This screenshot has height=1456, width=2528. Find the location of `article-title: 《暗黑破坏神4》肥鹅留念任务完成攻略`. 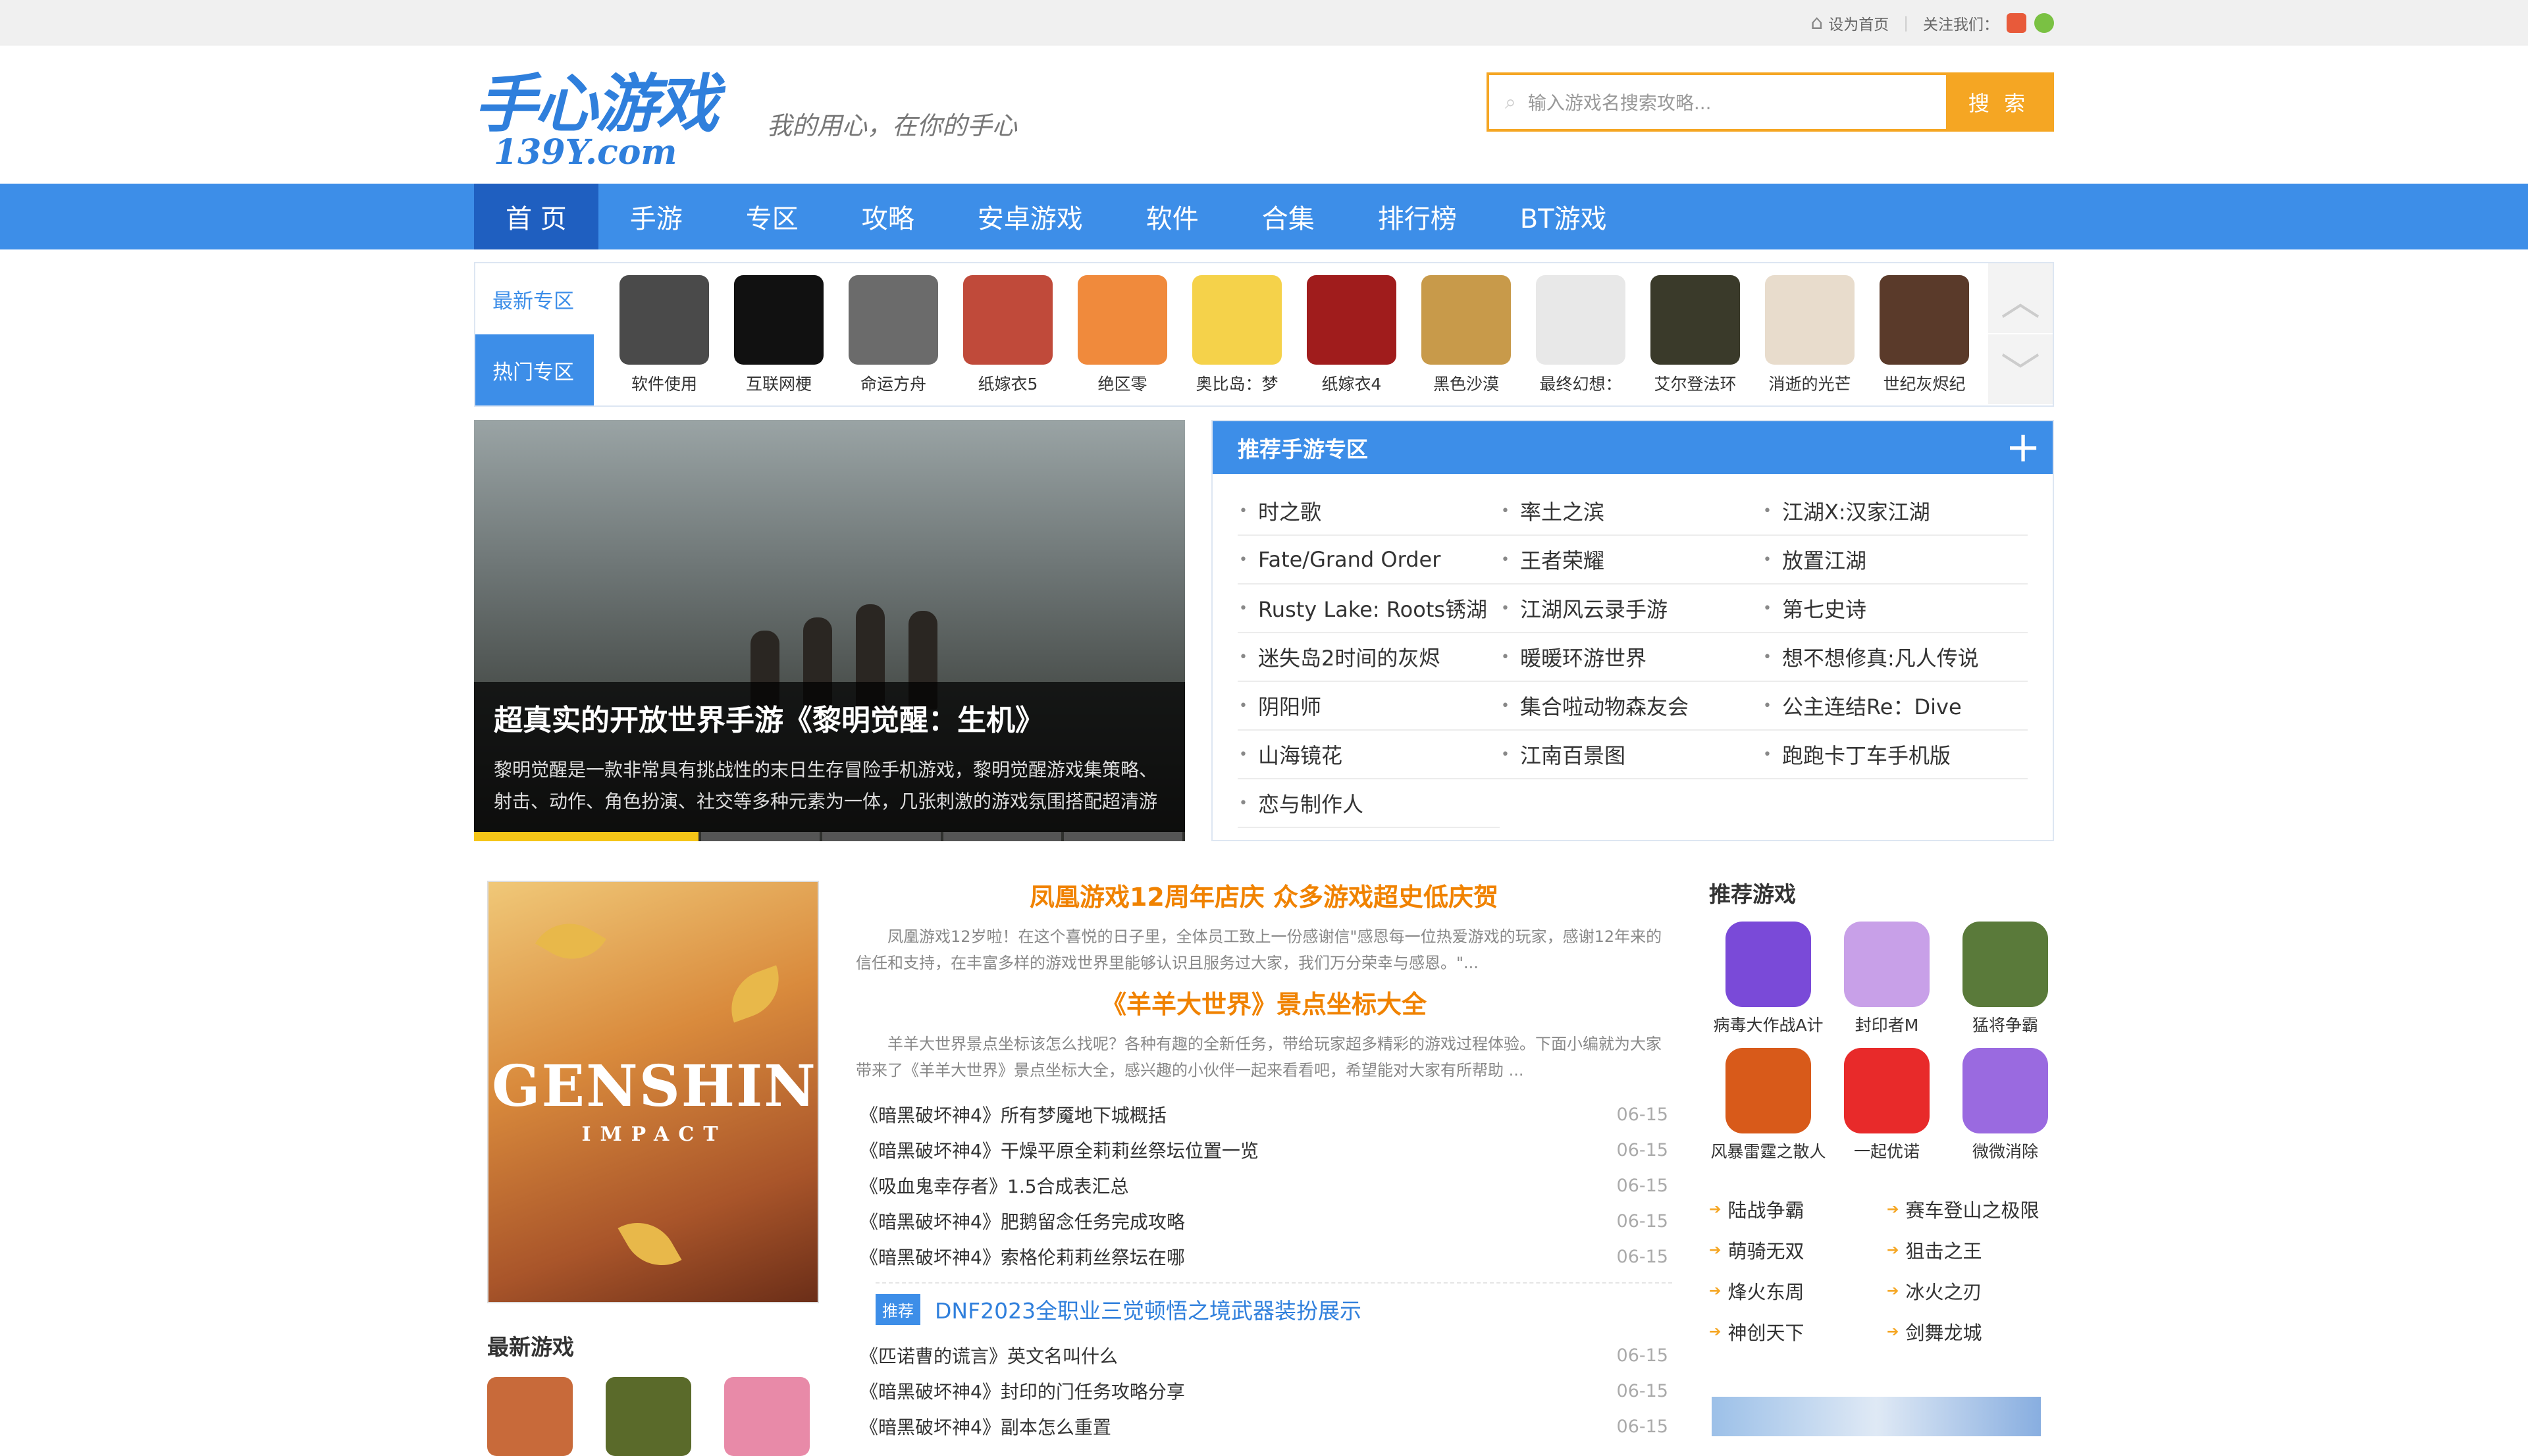

article-title: 《暗黑破坏神4》肥鹅留念任务完成攻略 is located at coordinates (1023, 1221).